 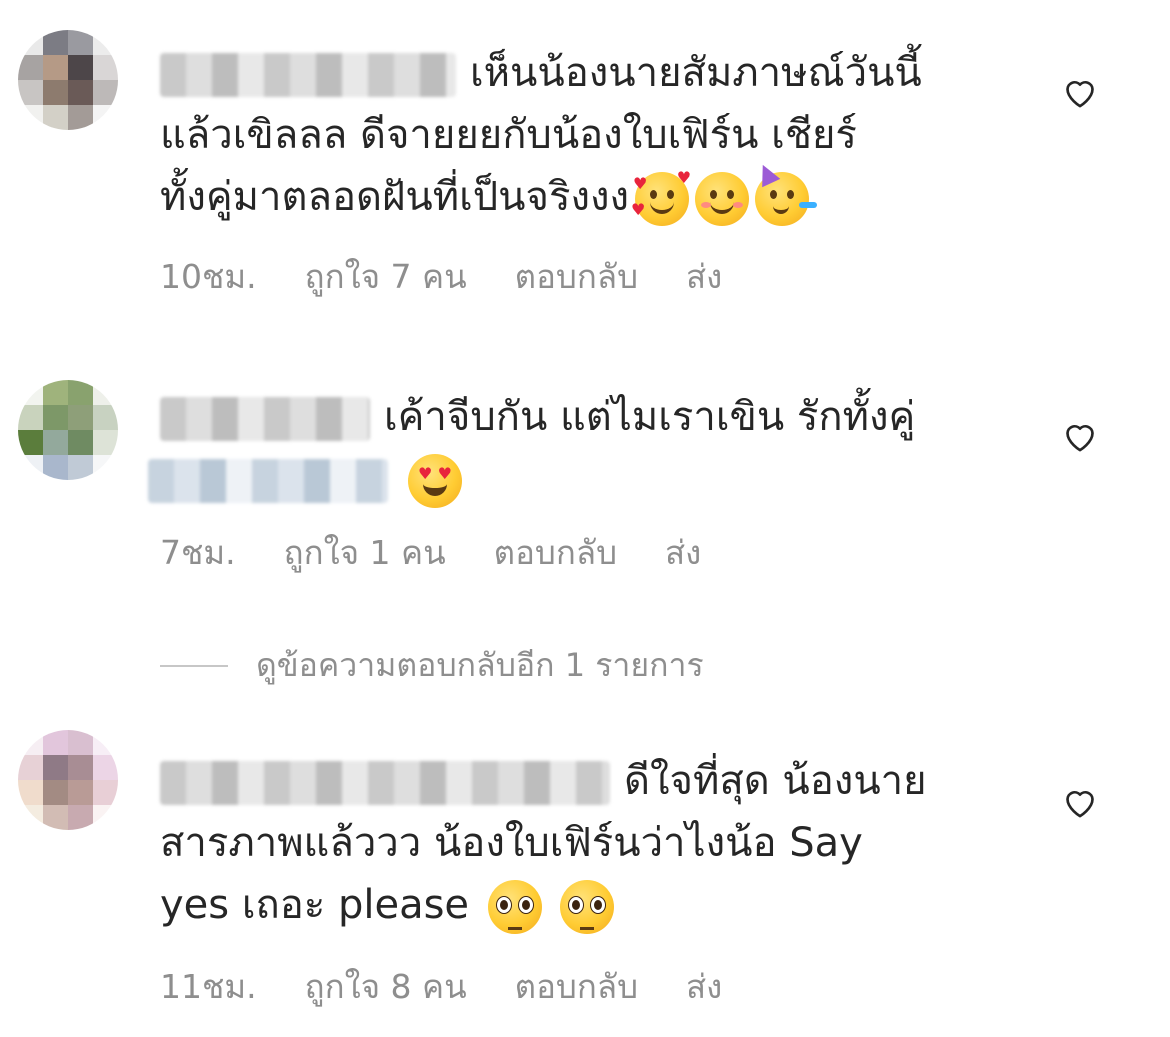 I want to click on comment-text: เค้าจีบกัน แต่ไมเราเขิน รักทั้งคู่ ♥ ♥, so click(x=584, y=448).